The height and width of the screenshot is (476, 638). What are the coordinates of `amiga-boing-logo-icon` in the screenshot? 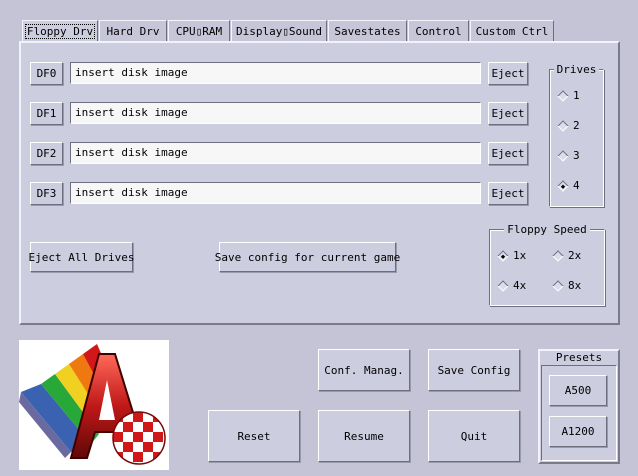 It's located at (94, 405).